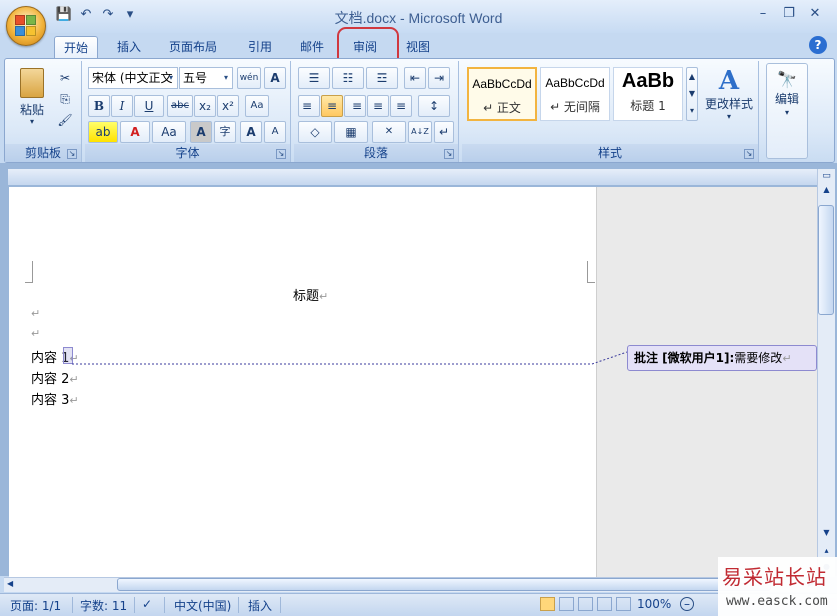 The image size is (837, 616). What do you see at coordinates (547, 604) in the screenshot?
I see `print-layout-icon` at bounding box center [547, 604].